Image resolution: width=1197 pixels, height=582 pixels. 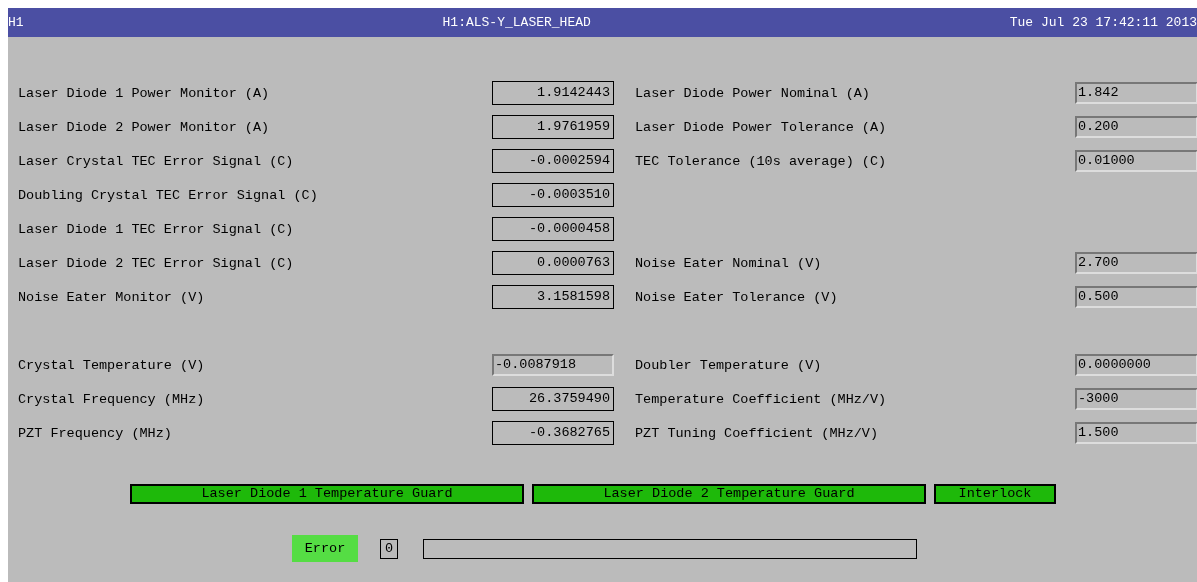 I want to click on status-indicator: Laser Diode 2 Temperature Guard, so click(x=729, y=494).